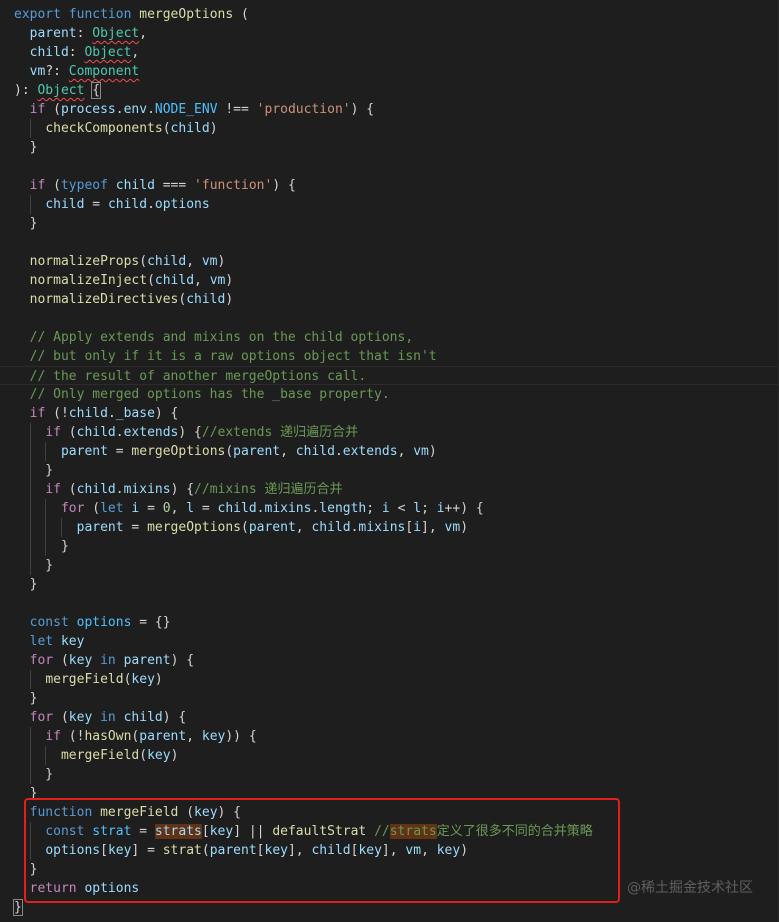 This screenshot has height=922, width=779. What do you see at coordinates (389, 185) in the screenshot?
I see `code-line: if (typeof child === 'function') {` at bounding box center [389, 185].